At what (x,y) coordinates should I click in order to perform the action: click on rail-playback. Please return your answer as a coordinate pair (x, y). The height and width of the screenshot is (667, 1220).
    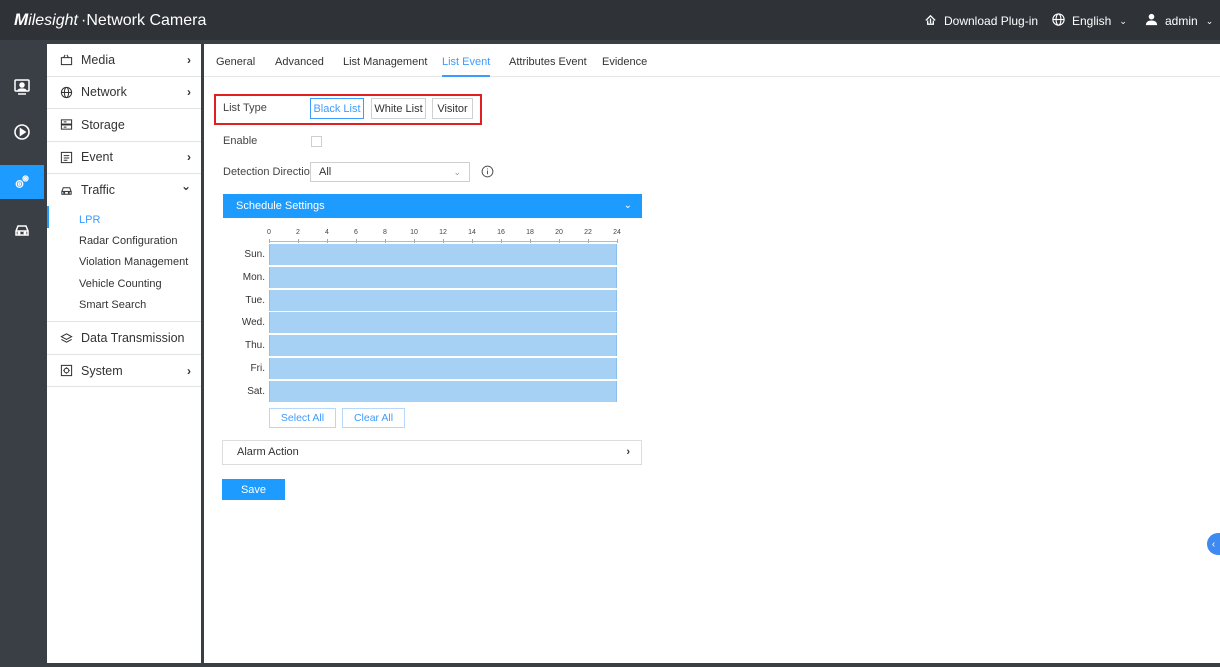
    Looking at the image, I should click on (22, 132).